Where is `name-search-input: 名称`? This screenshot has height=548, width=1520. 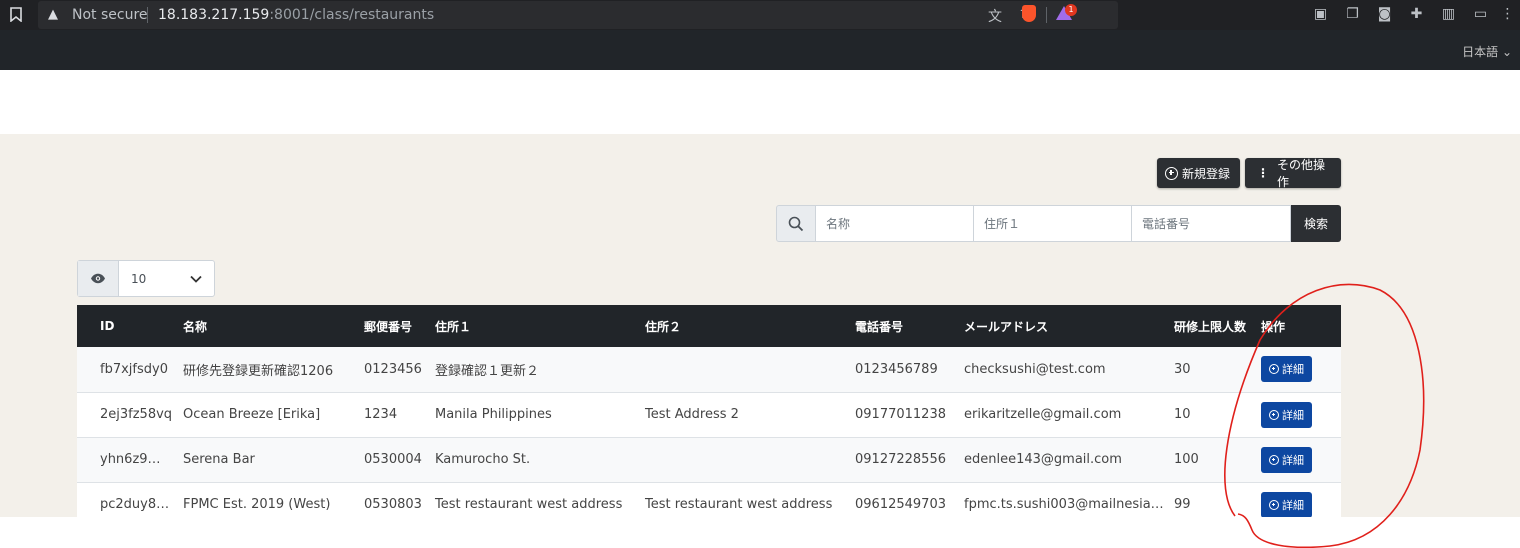
name-search-input: 名称 is located at coordinates (895, 223).